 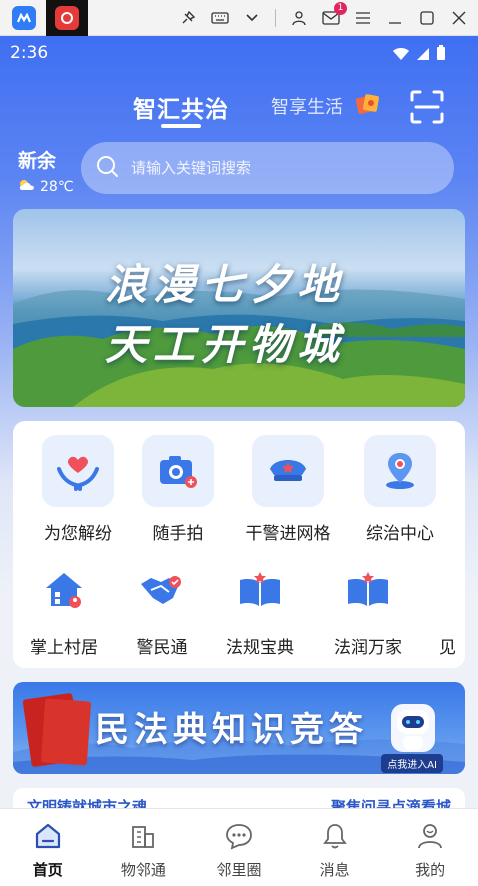 I want to click on cloudy-icon, so click(x=27, y=187).